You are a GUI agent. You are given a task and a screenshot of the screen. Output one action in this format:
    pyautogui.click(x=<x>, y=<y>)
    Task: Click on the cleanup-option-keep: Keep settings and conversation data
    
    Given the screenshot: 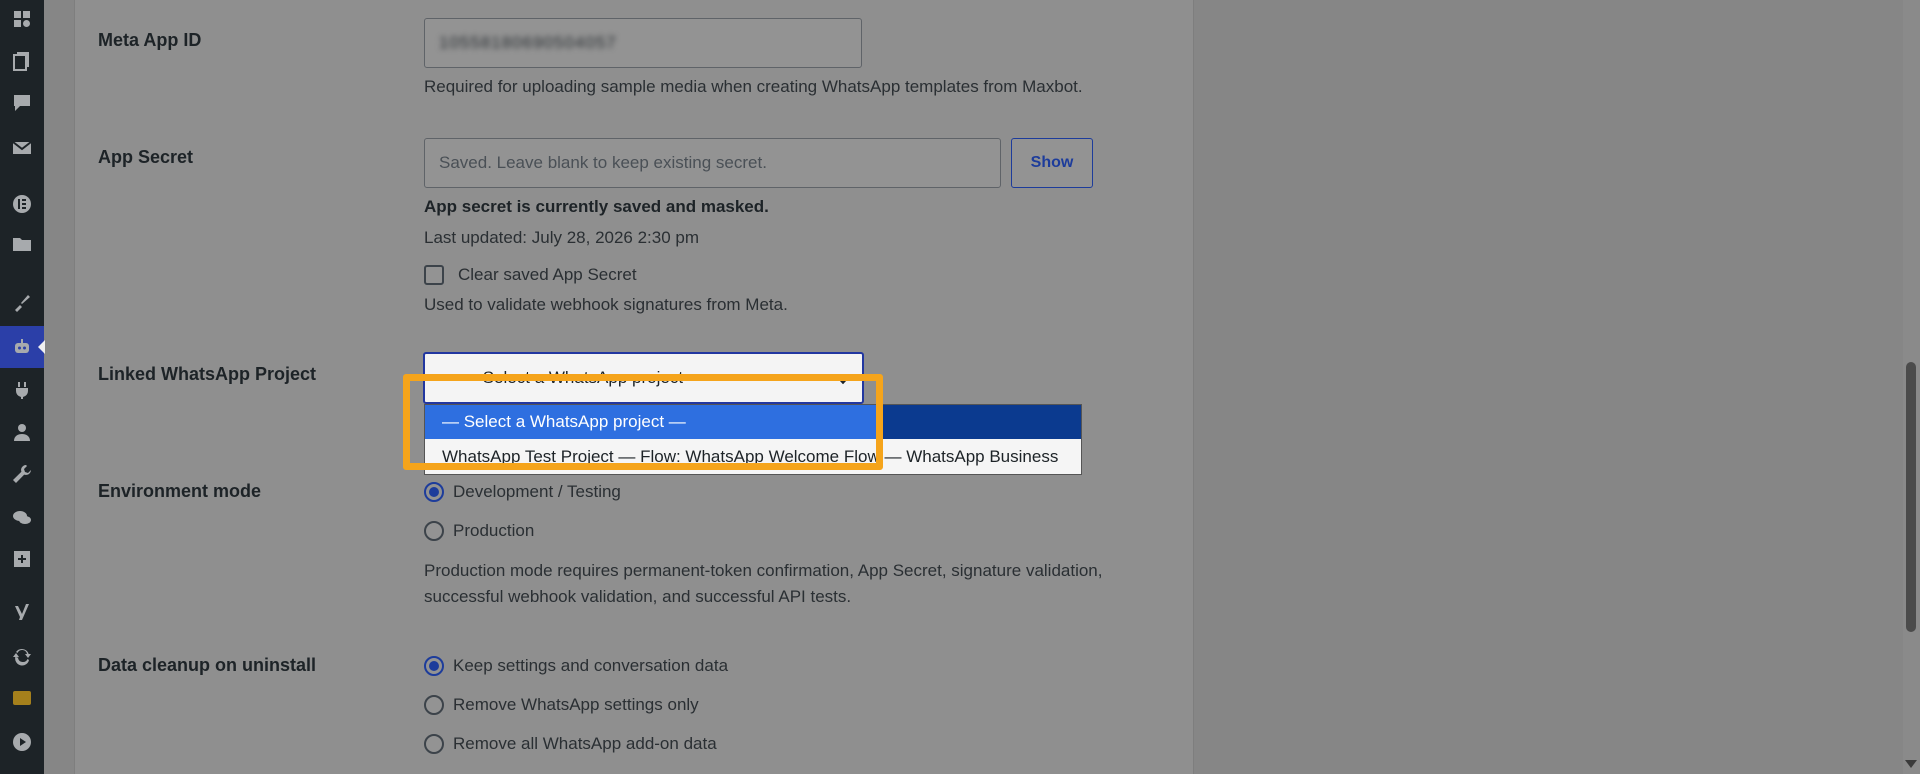 What is the action you would take?
    pyautogui.click(x=590, y=666)
    